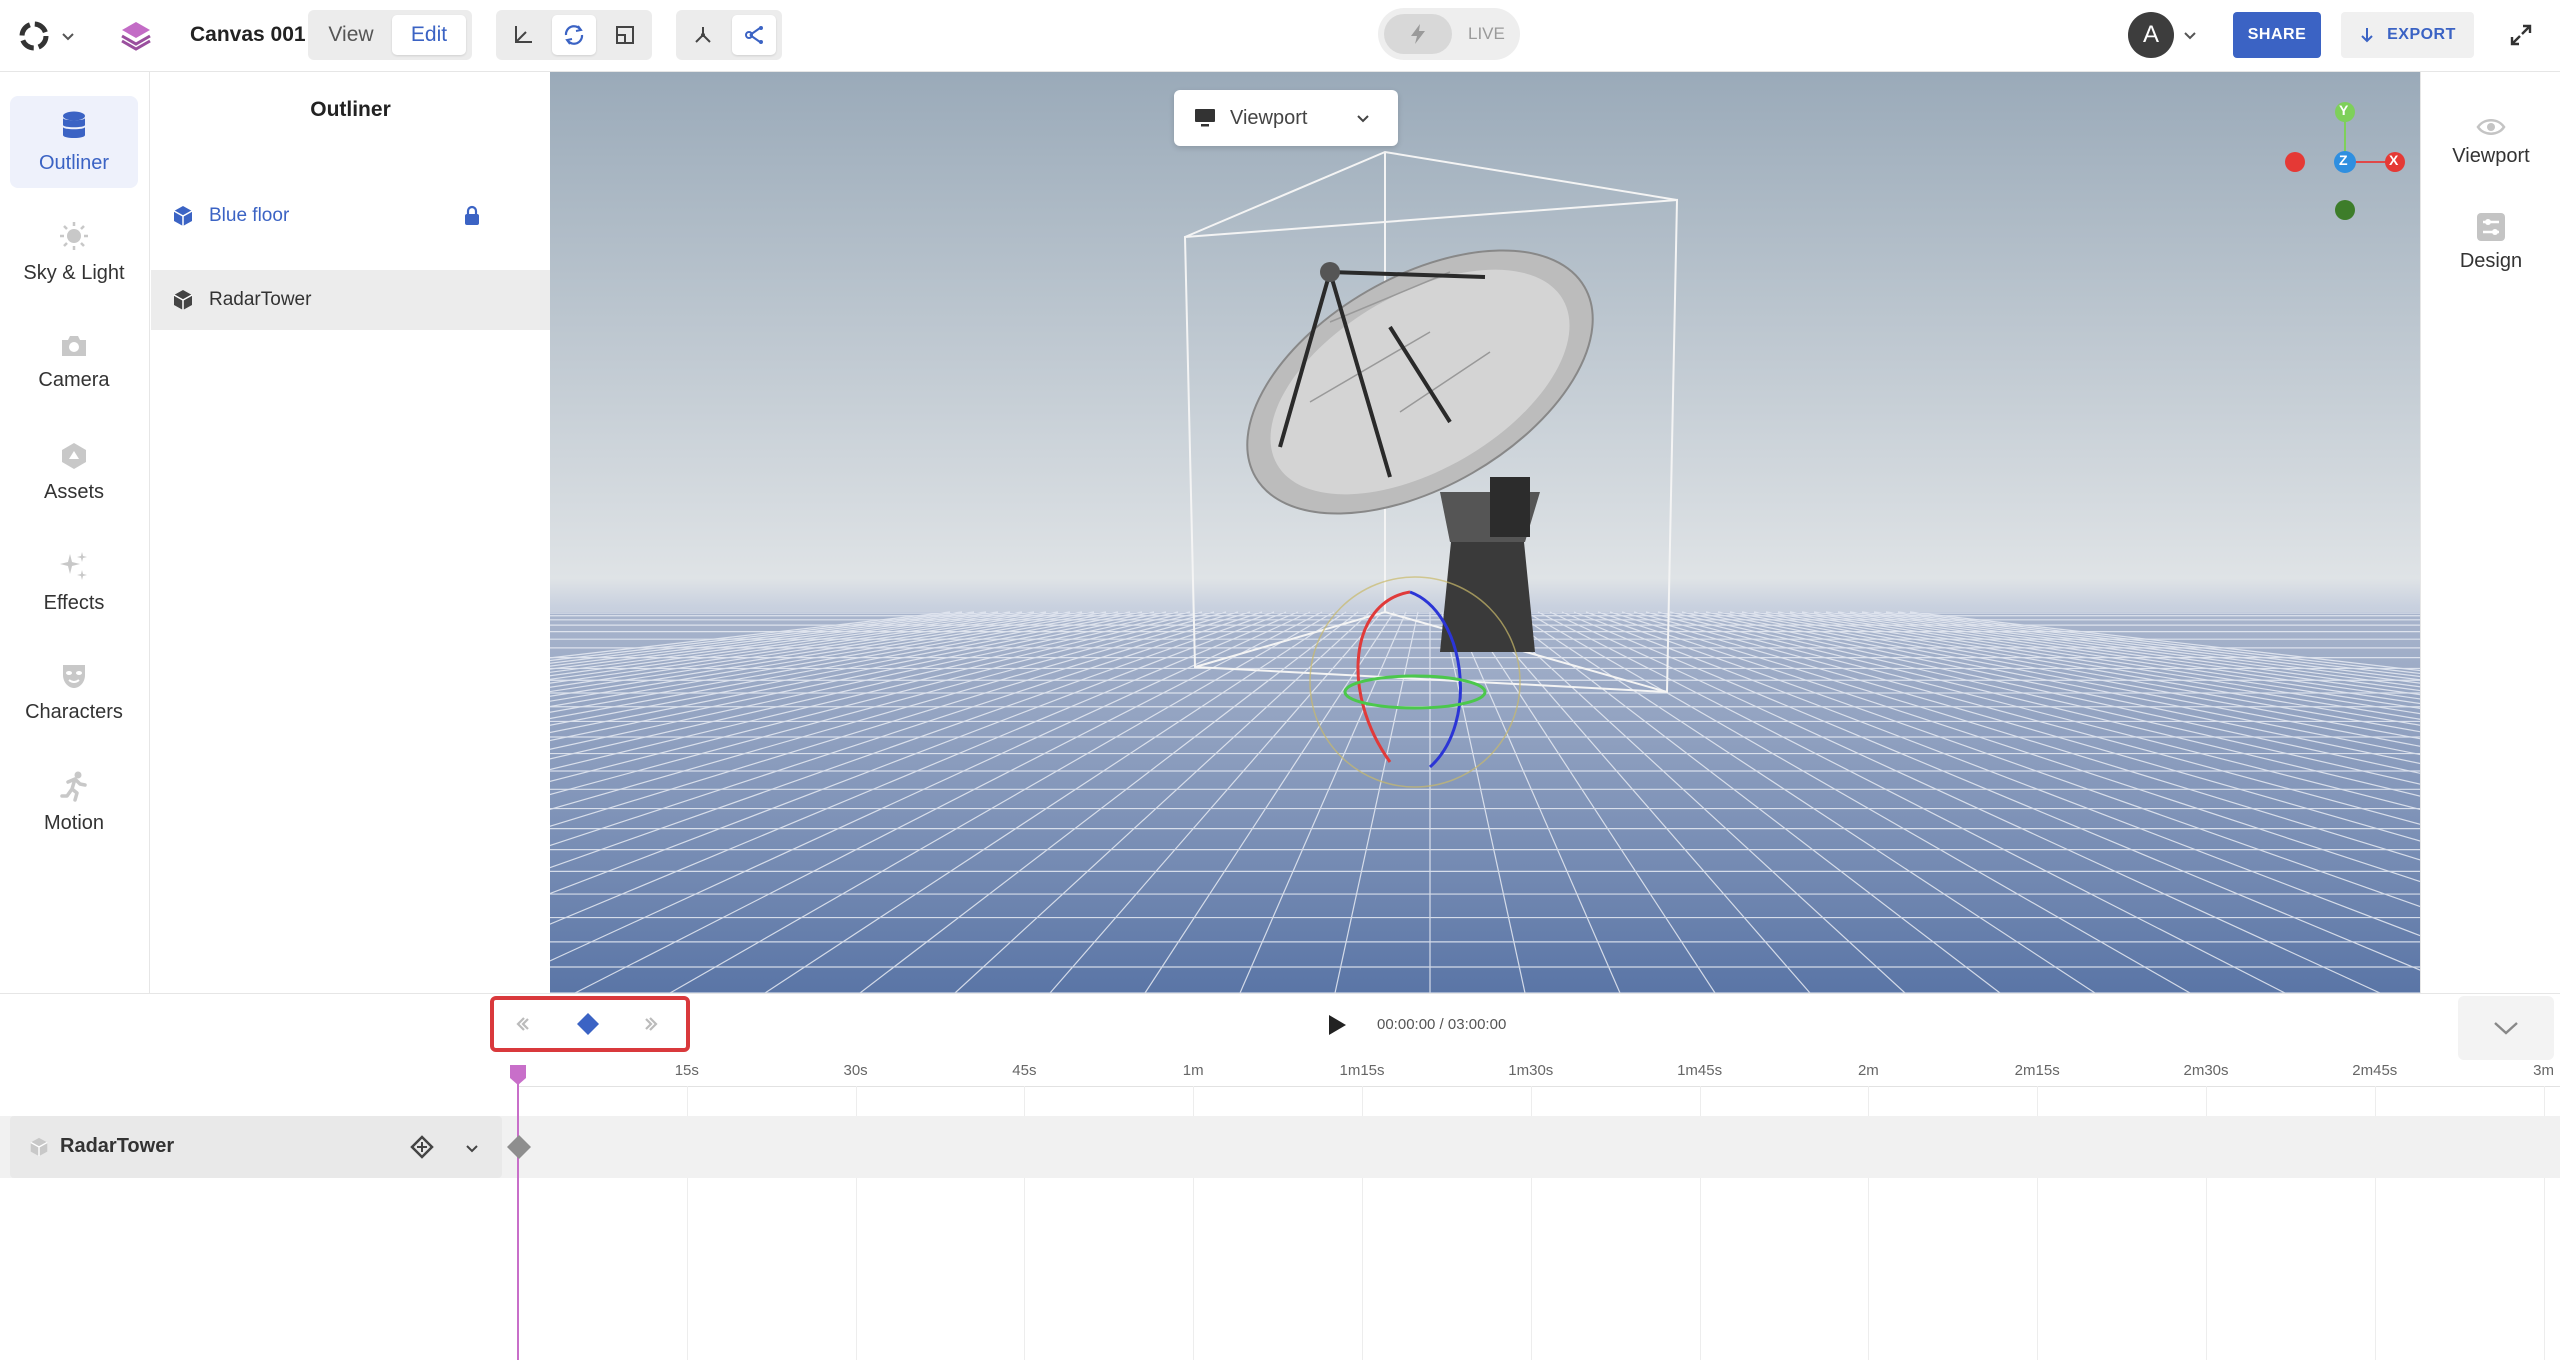 The width and height of the screenshot is (2560, 1360). I want to click on timeline-tick-label: 2m15s, so click(2037, 1070).